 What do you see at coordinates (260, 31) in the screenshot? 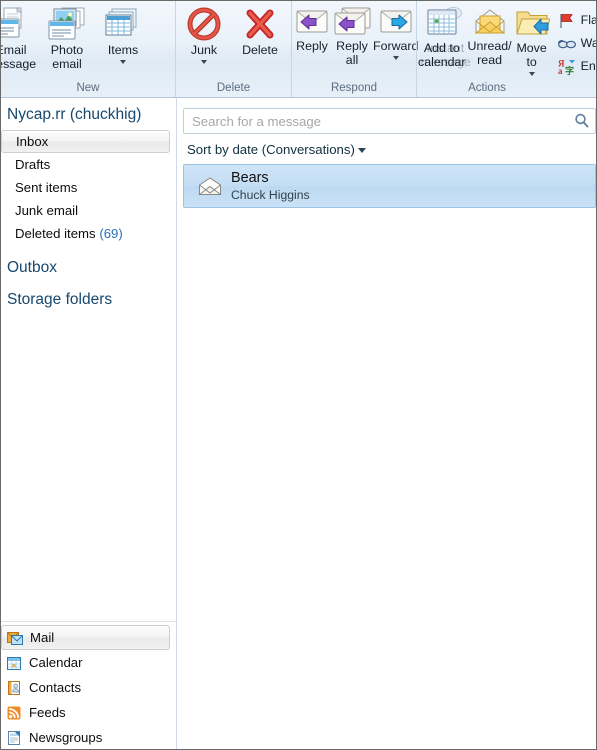
I see `delete-button: Delete` at bounding box center [260, 31].